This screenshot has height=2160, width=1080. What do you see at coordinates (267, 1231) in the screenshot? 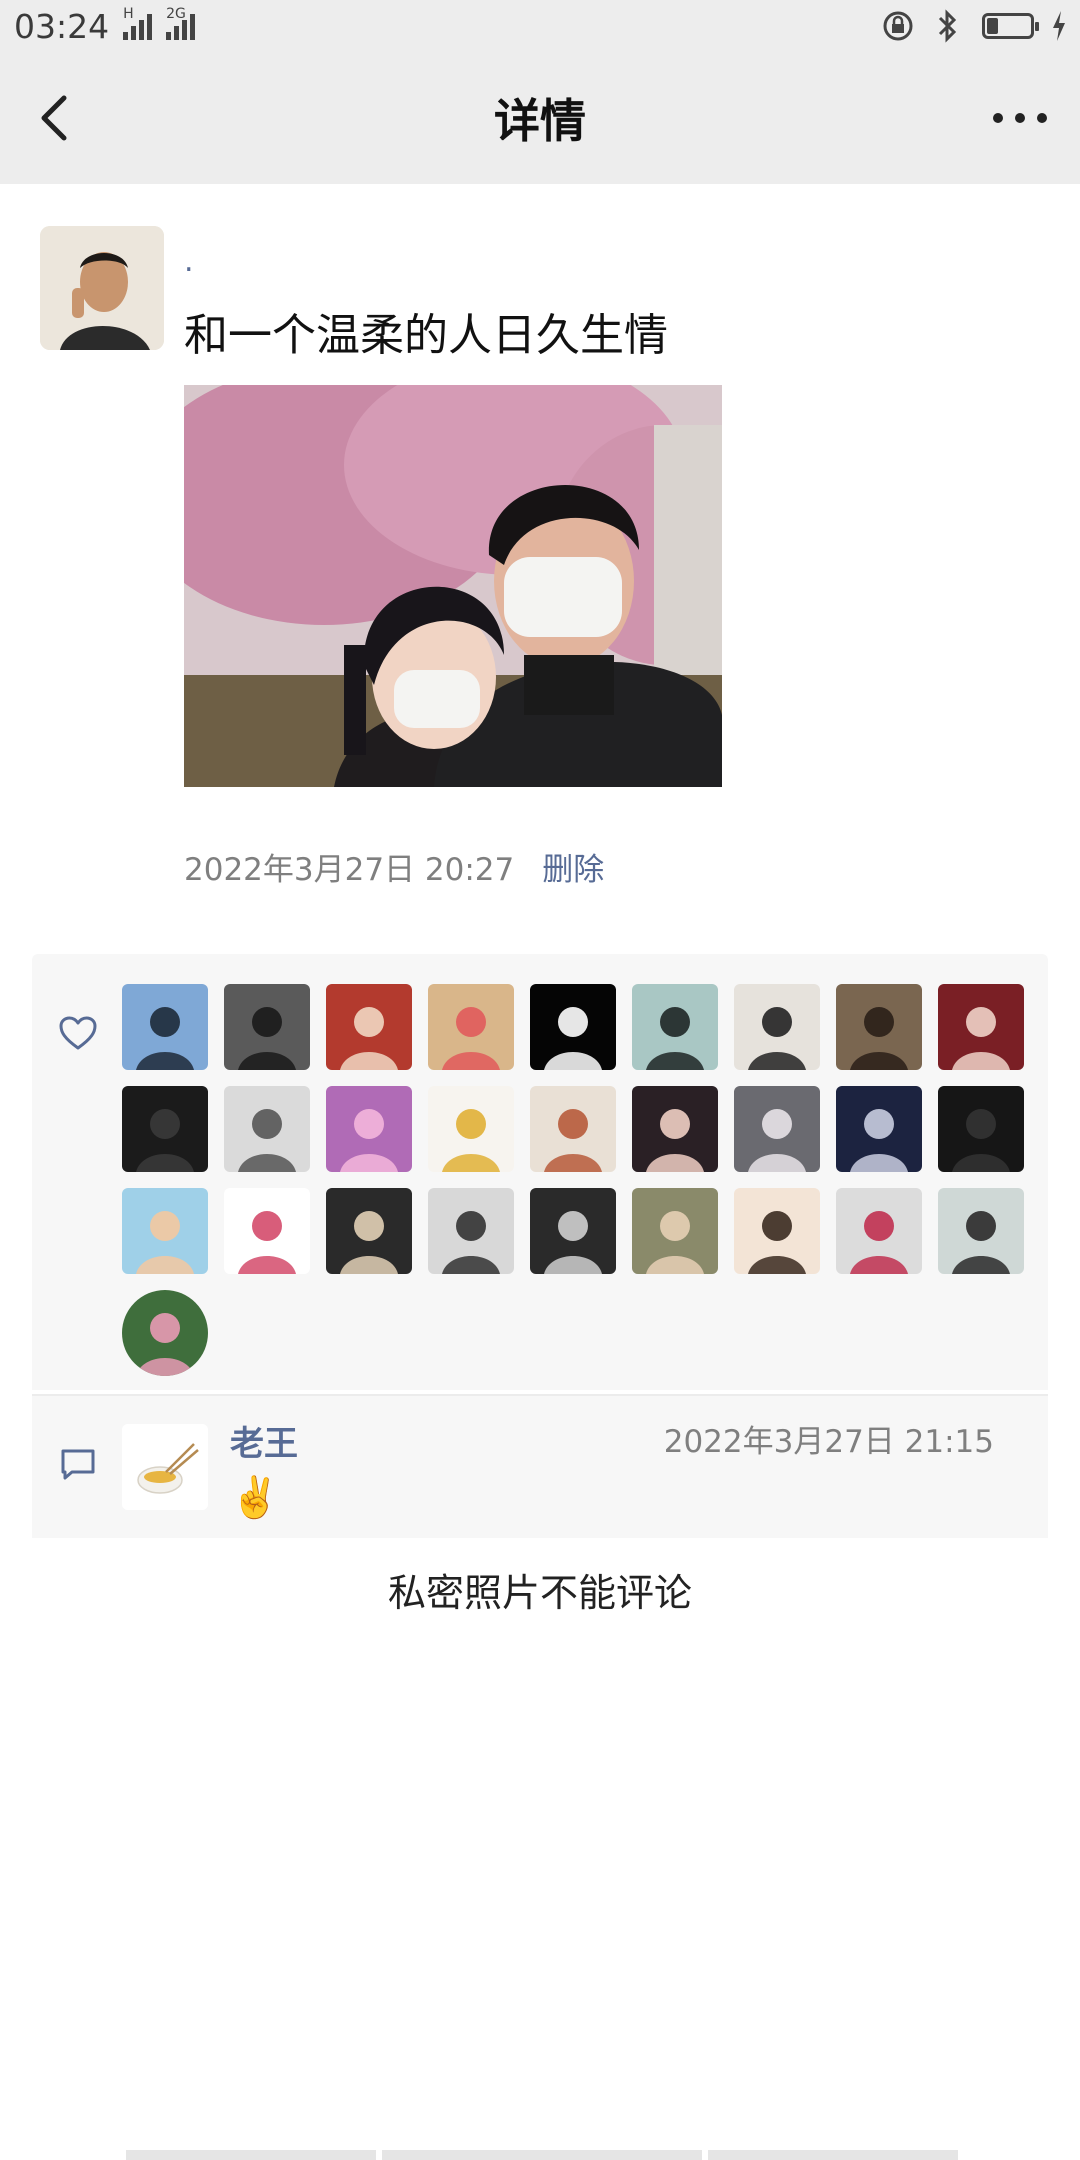
I see `avatar-smiley` at bounding box center [267, 1231].